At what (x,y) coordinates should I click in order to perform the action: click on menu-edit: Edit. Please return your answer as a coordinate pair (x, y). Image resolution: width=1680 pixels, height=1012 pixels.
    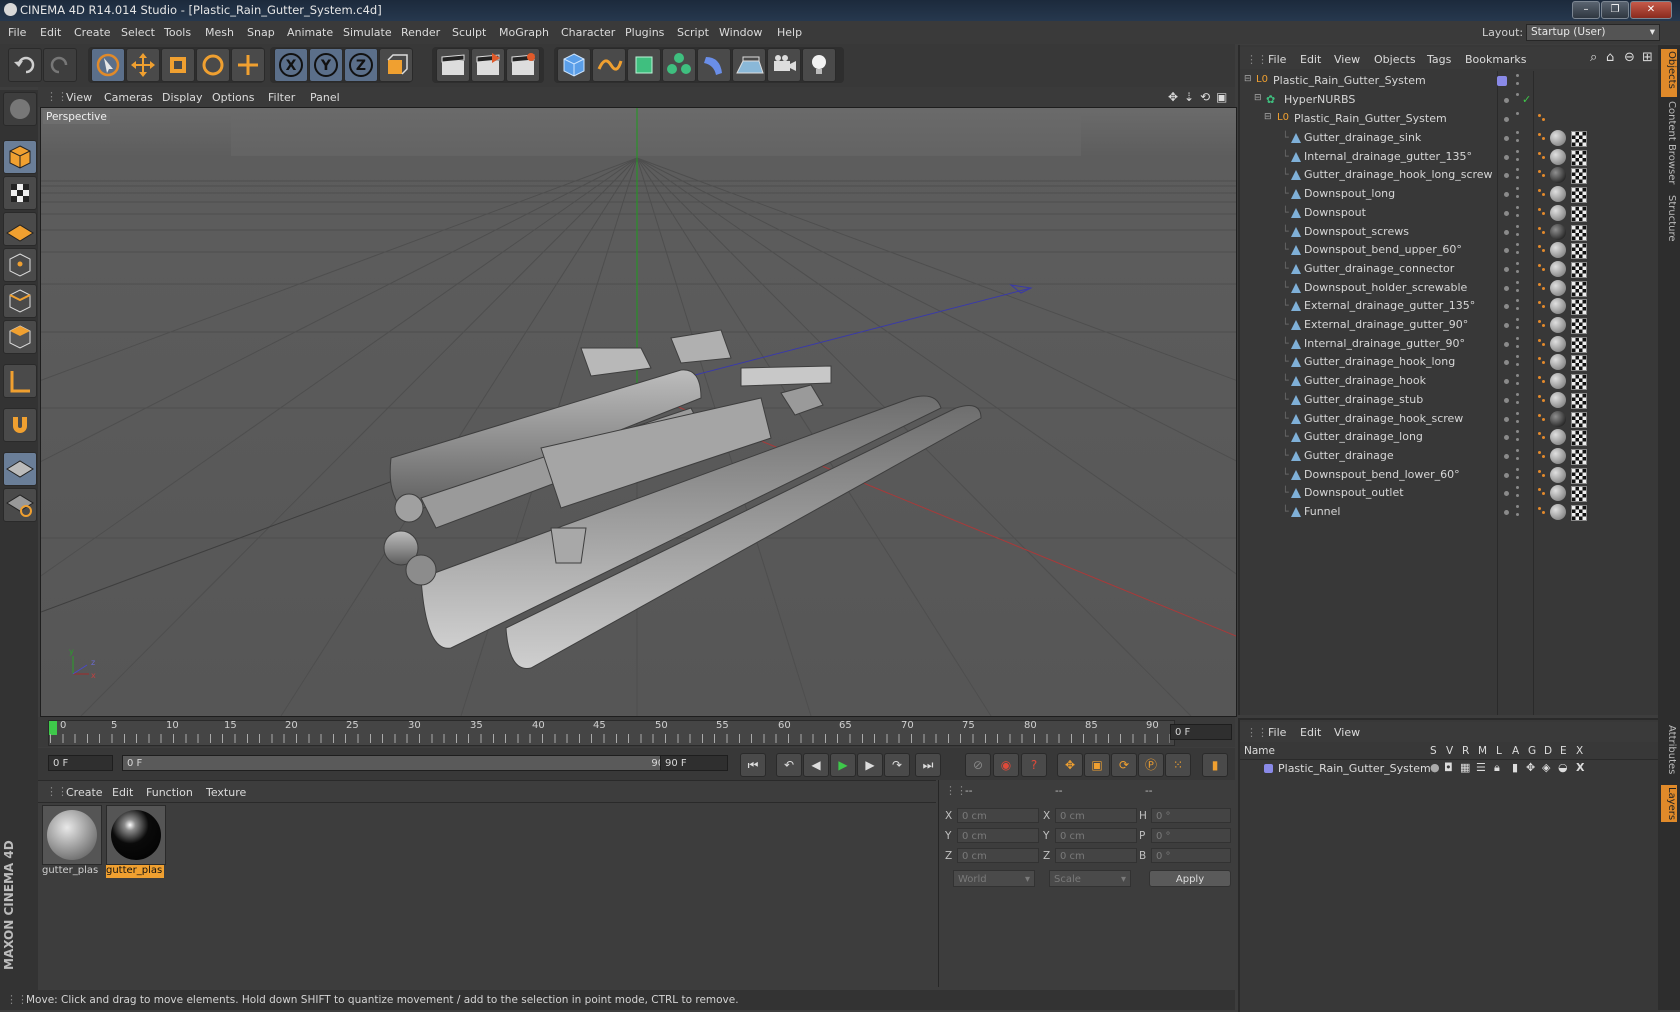
    Looking at the image, I should click on (50, 32).